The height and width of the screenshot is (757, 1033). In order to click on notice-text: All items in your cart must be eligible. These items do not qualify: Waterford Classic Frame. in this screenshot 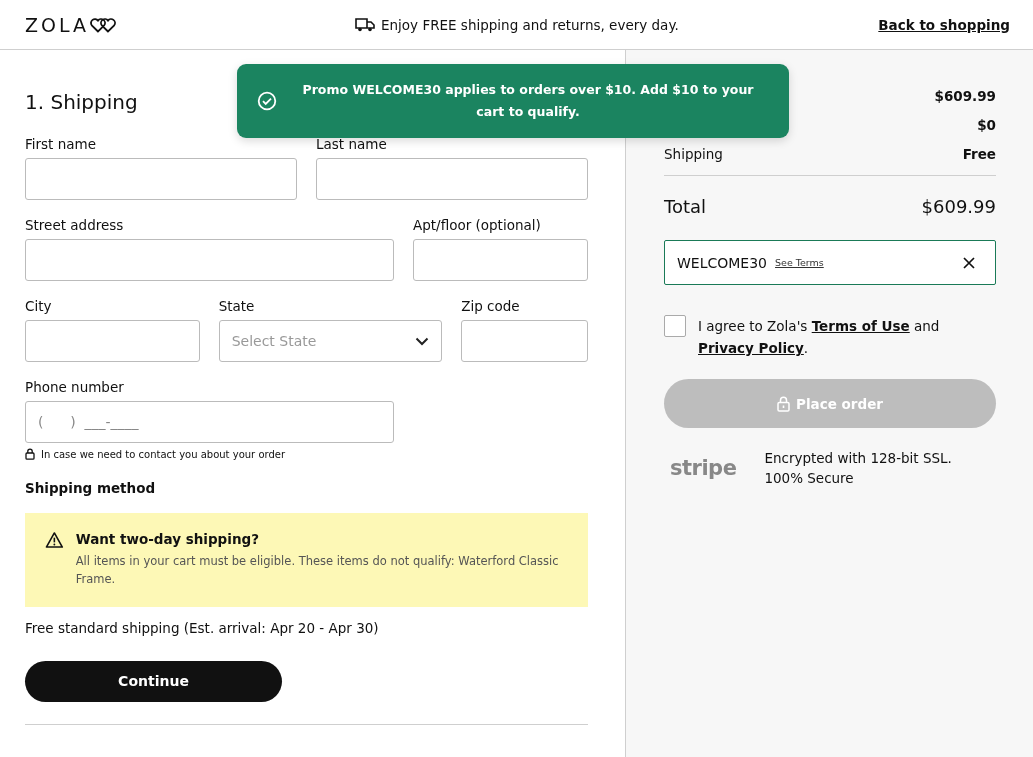, I will do `click(317, 570)`.